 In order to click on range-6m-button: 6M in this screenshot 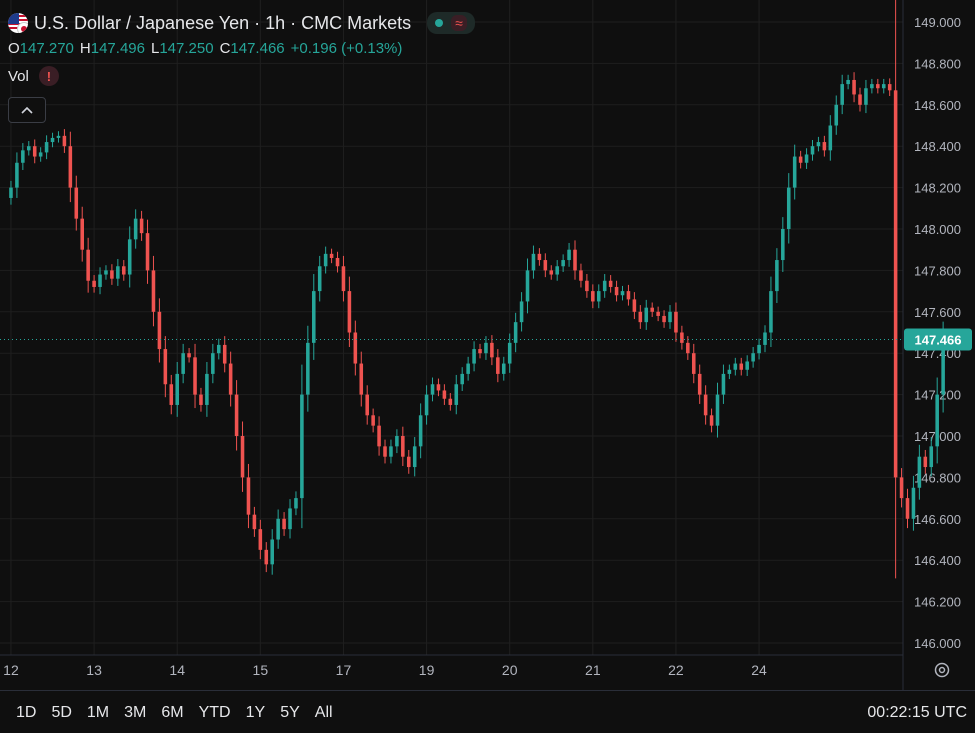, I will do `click(172, 713)`.